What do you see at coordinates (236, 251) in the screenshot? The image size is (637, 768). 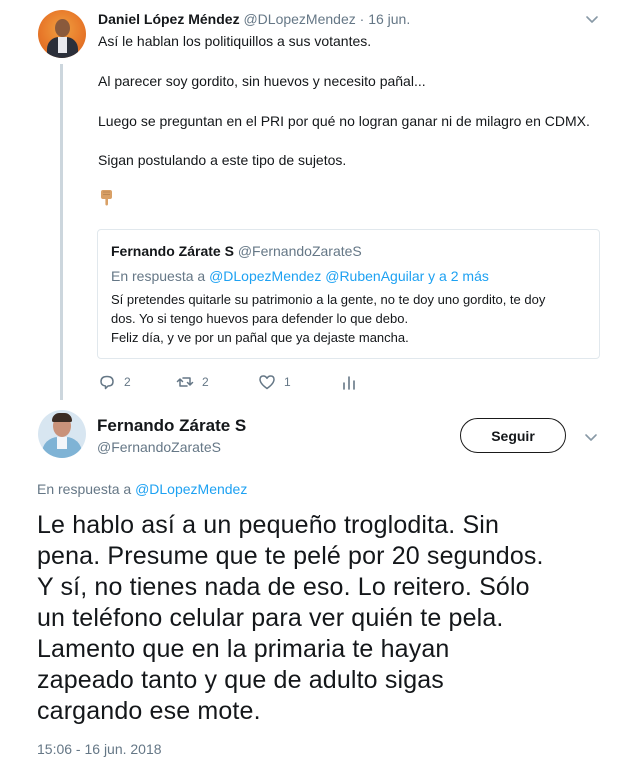 I see `quoted-tweet-header: Fernando Zárate S @FernandoZarateS` at bounding box center [236, 251].